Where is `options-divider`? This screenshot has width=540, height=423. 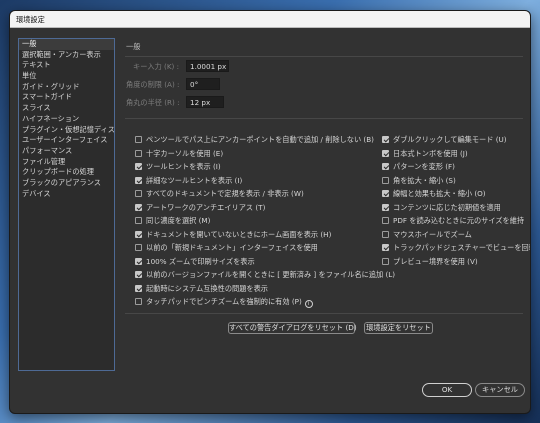
options-divider is located at coordinates (324, 313).